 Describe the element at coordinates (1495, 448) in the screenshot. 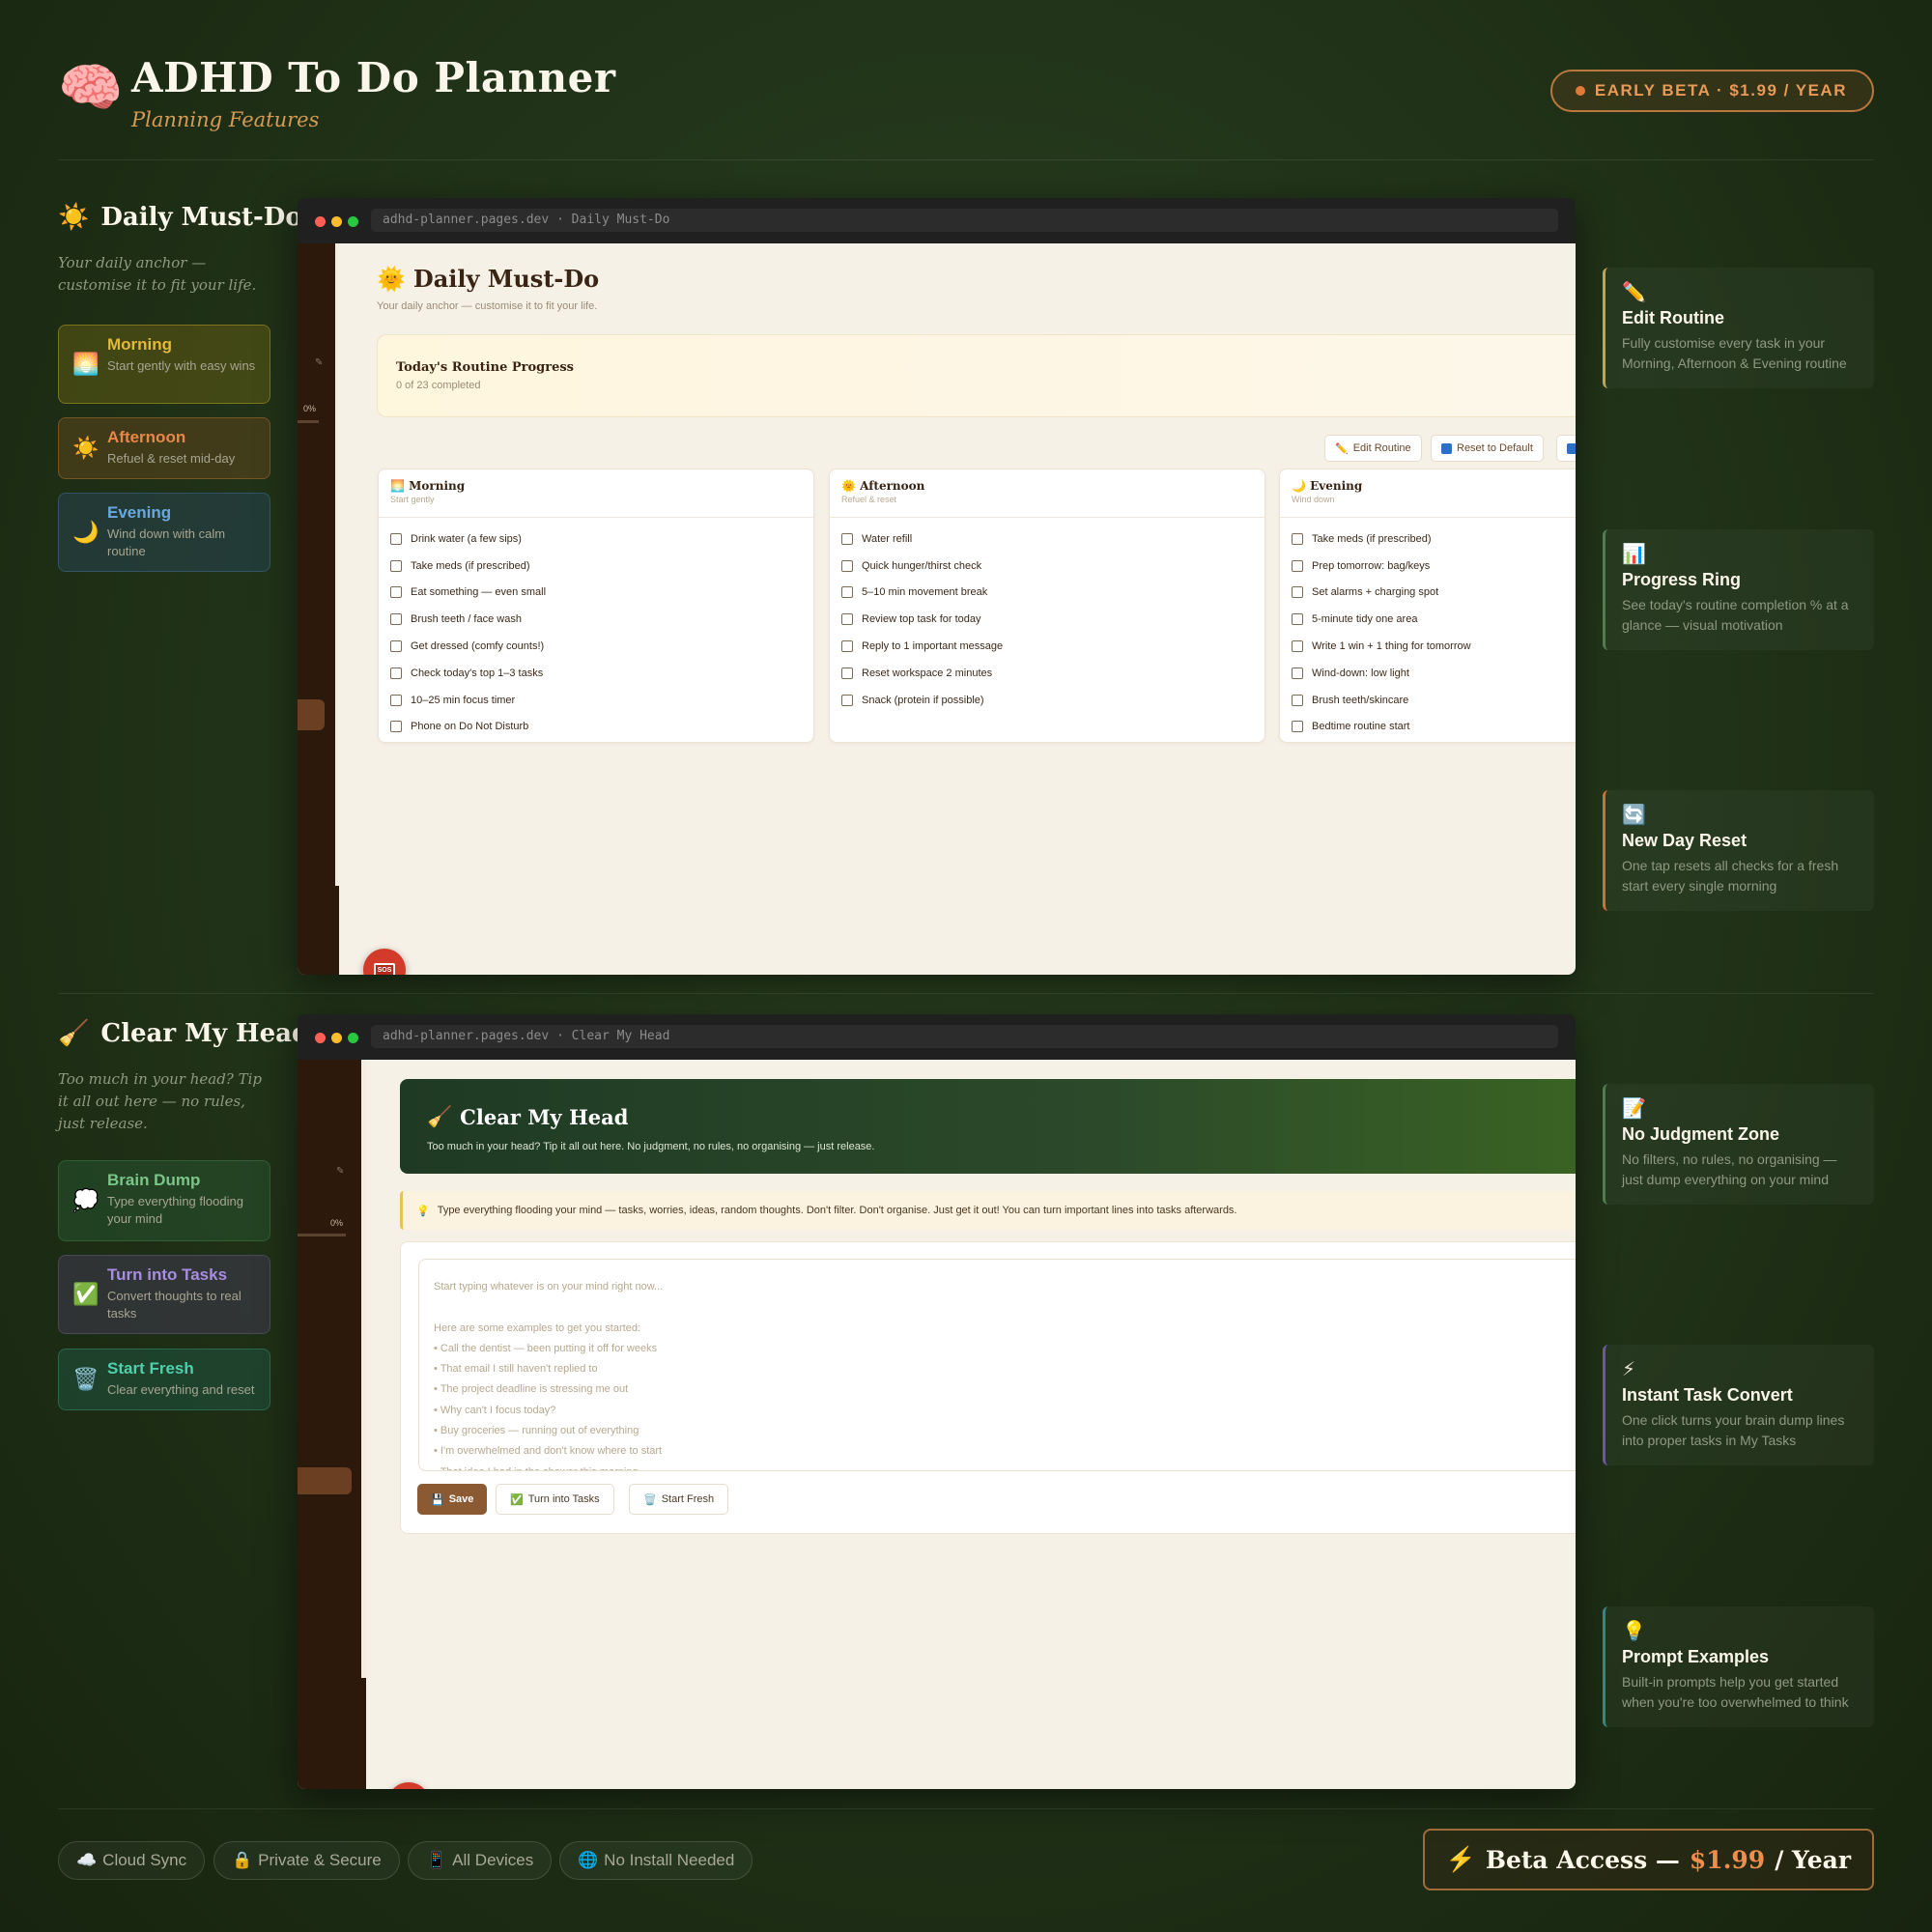

I see `button-label: Reset to Default` at that location.